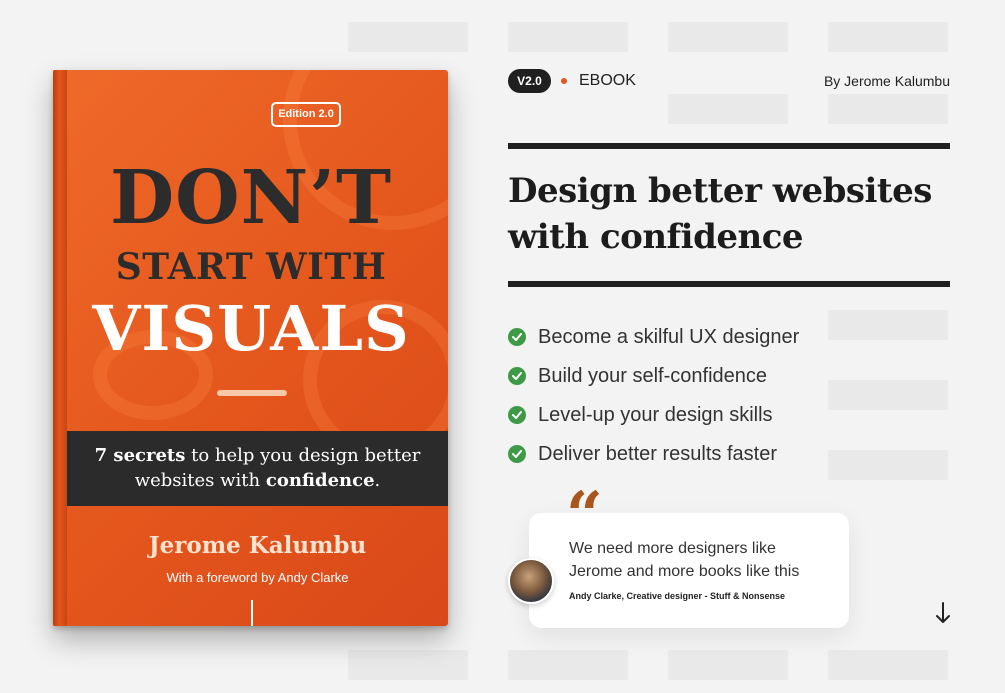 Image resolution: width=1005 pixels, height=693 pixels. I want to click on edition-badge: Edition 2.0, so click(306, 114).